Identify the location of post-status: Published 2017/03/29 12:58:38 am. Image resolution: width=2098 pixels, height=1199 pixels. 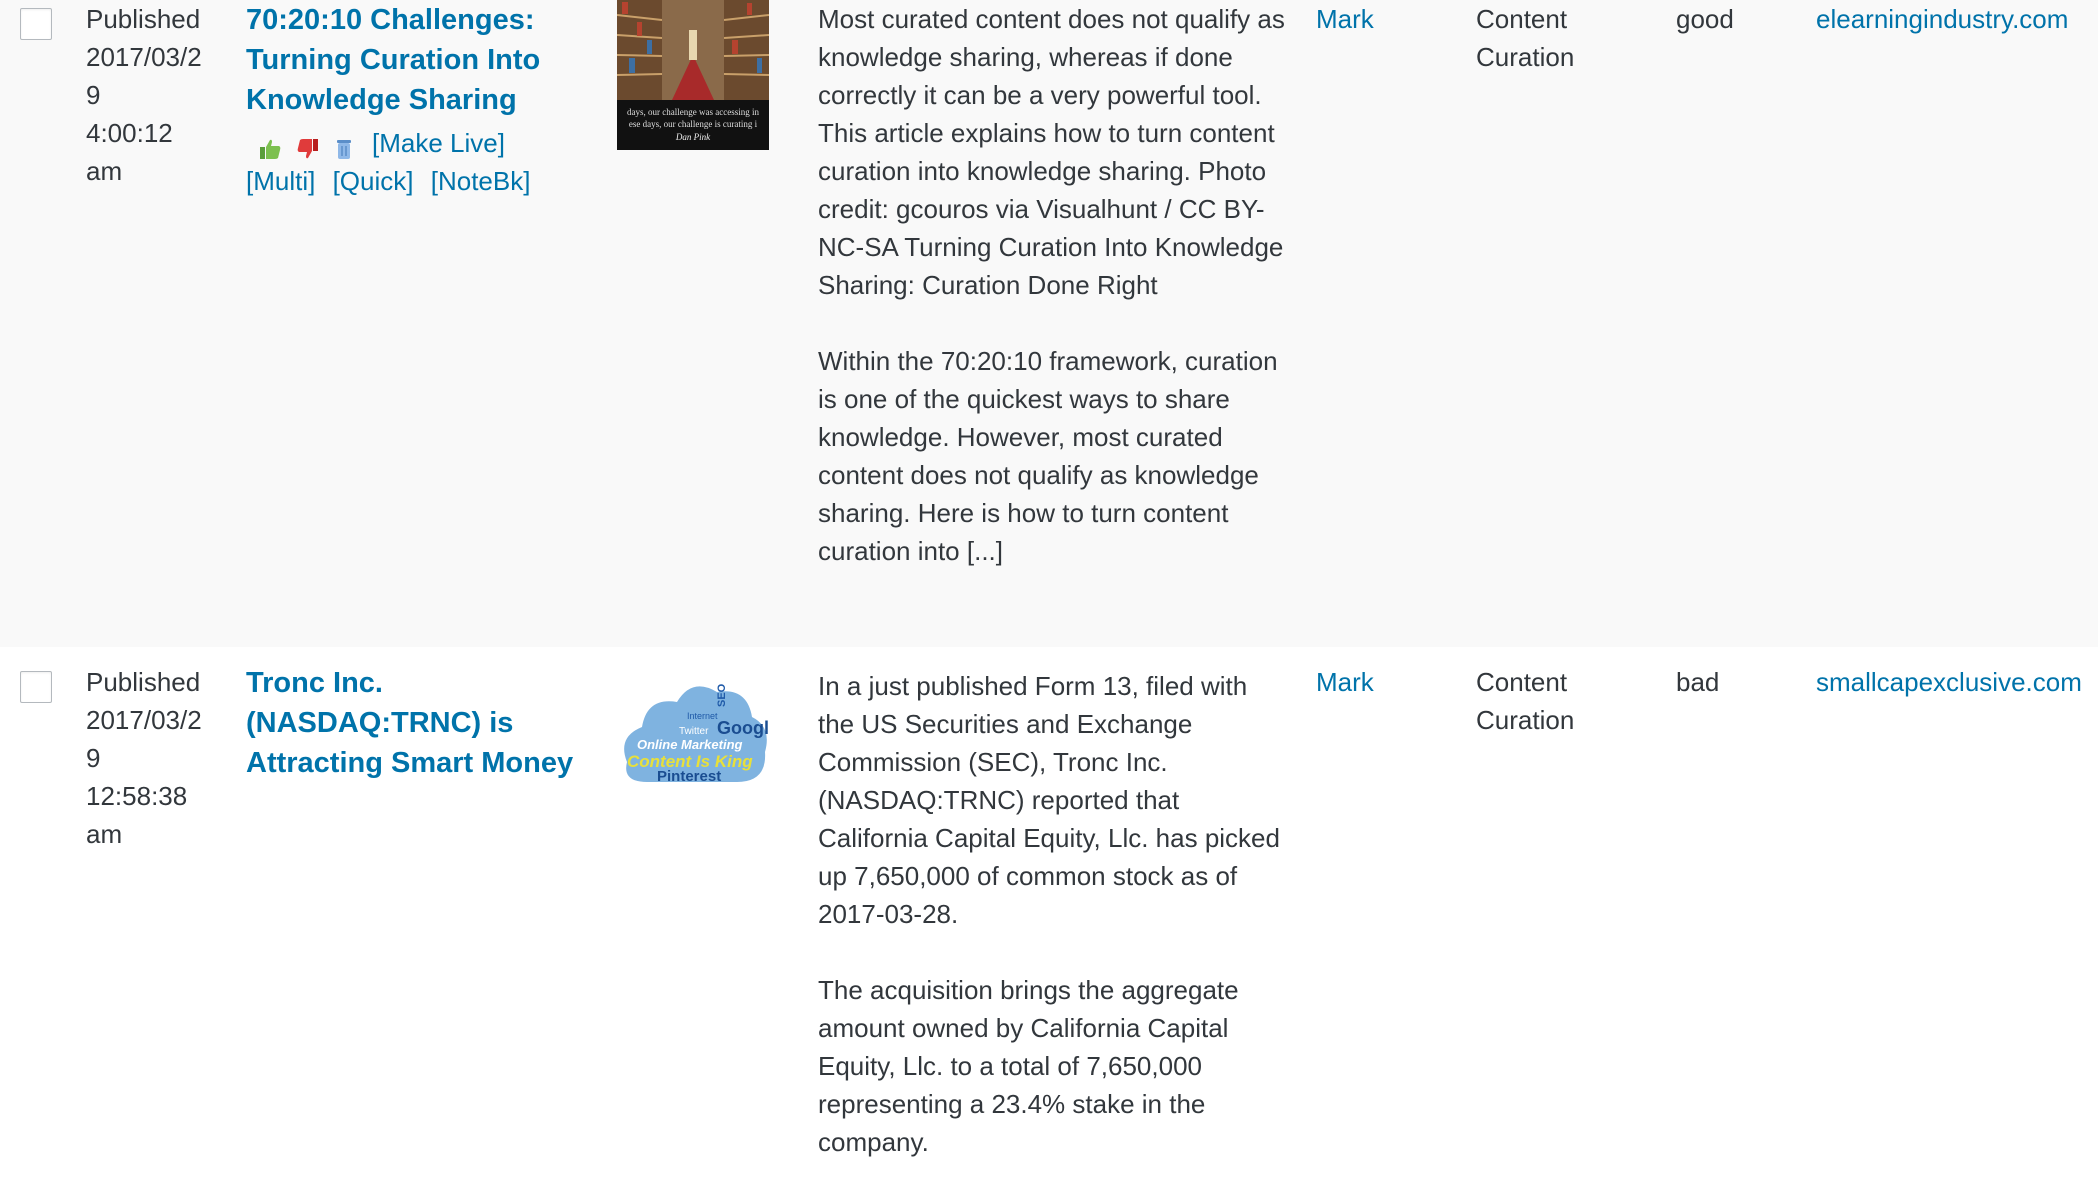
(144, 758).